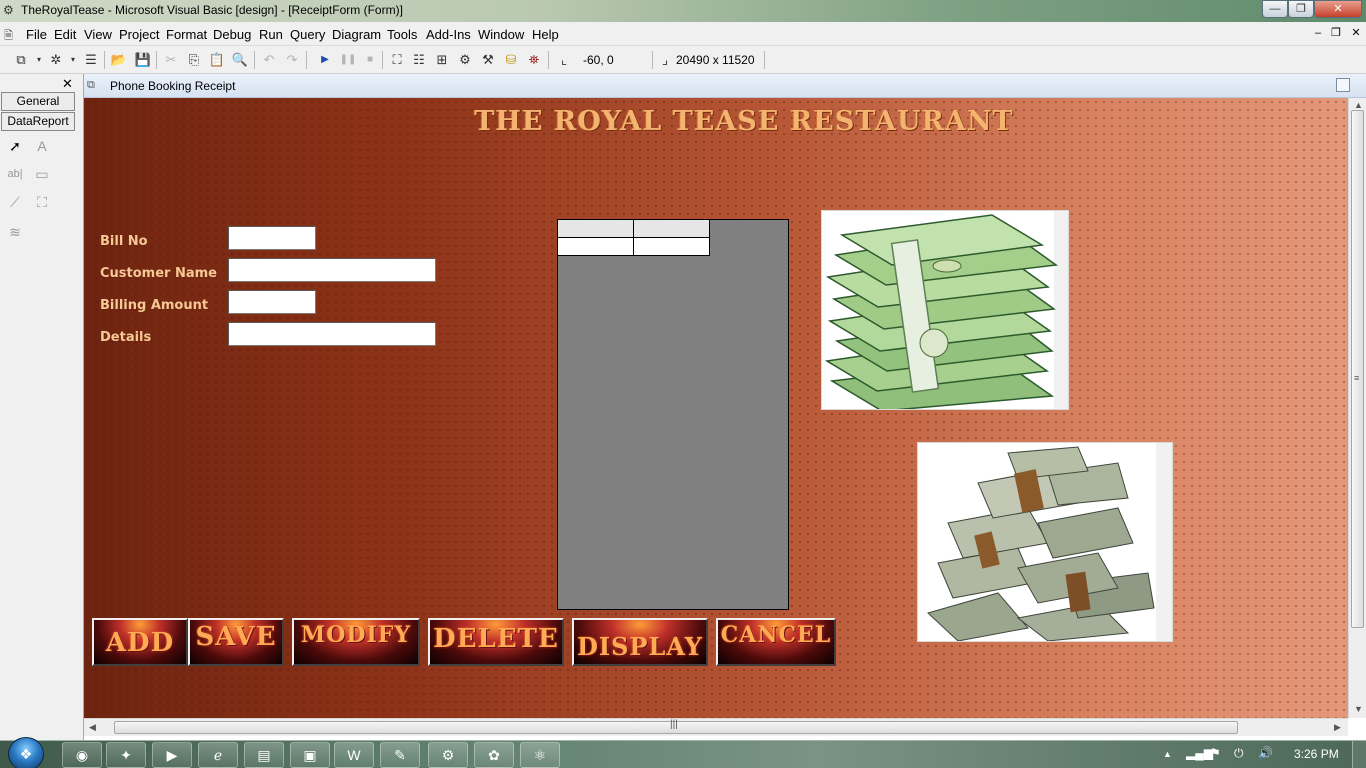  I want to click on internet-explorer-taskbar-icon: ℯ, so click(218, 755).